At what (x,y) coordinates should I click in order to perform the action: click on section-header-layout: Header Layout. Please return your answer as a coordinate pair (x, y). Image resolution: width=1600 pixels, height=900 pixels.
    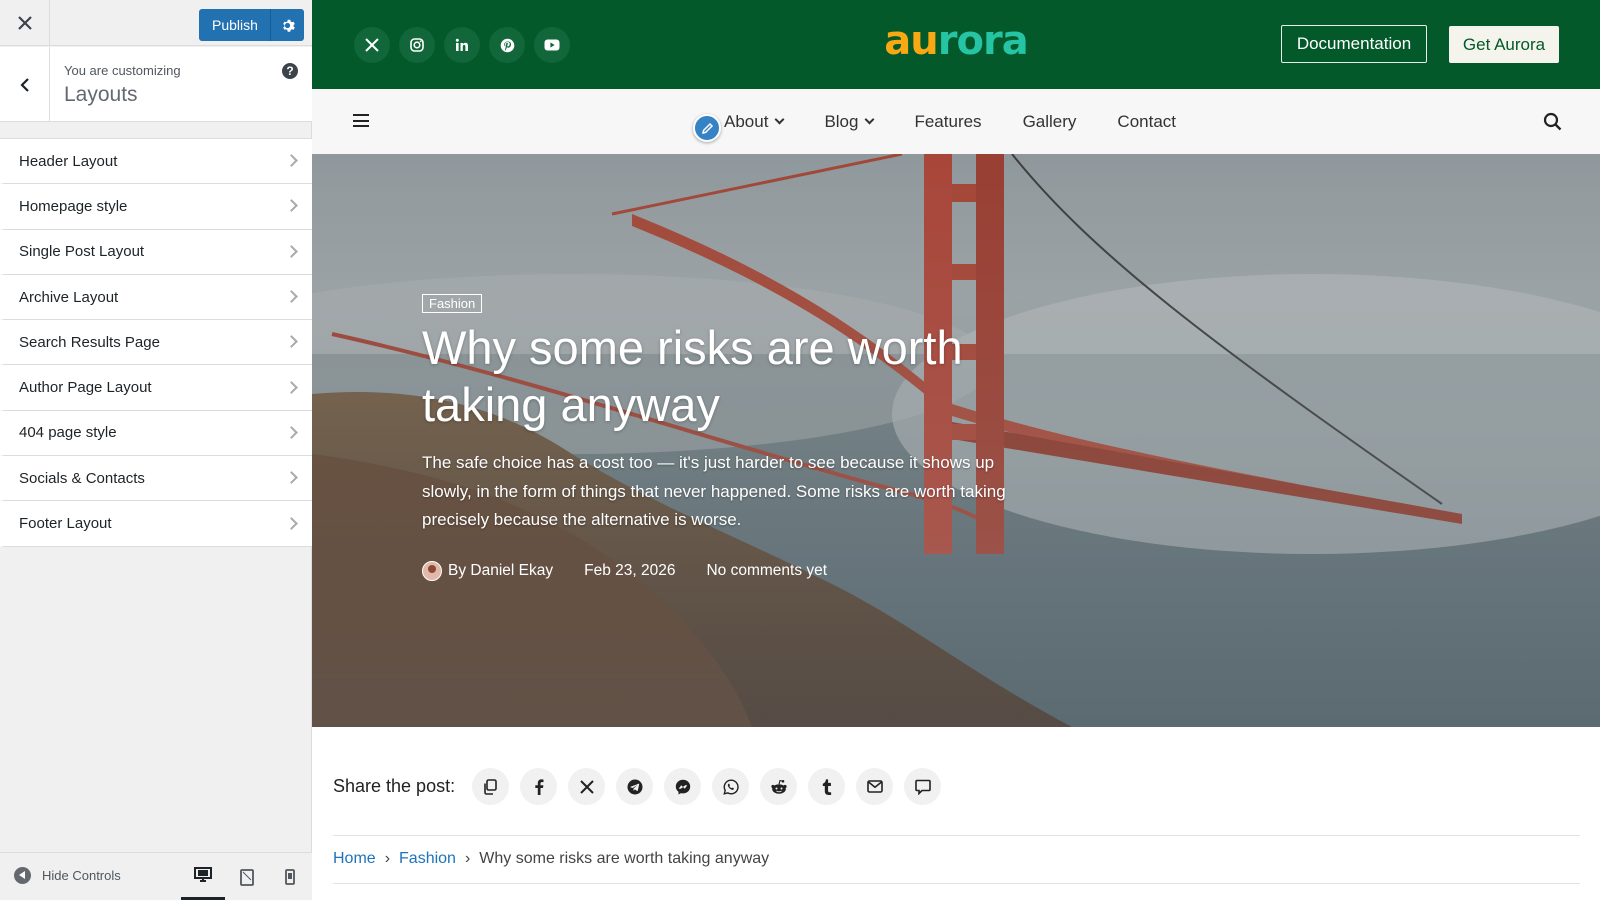
    Looking at the image, I should click on (156, 162).